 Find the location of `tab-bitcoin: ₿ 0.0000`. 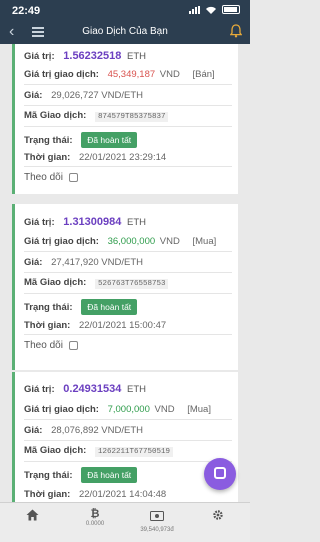

tab-bitcoin: ₿ 0.0000 is located at coordinates (95, 517).